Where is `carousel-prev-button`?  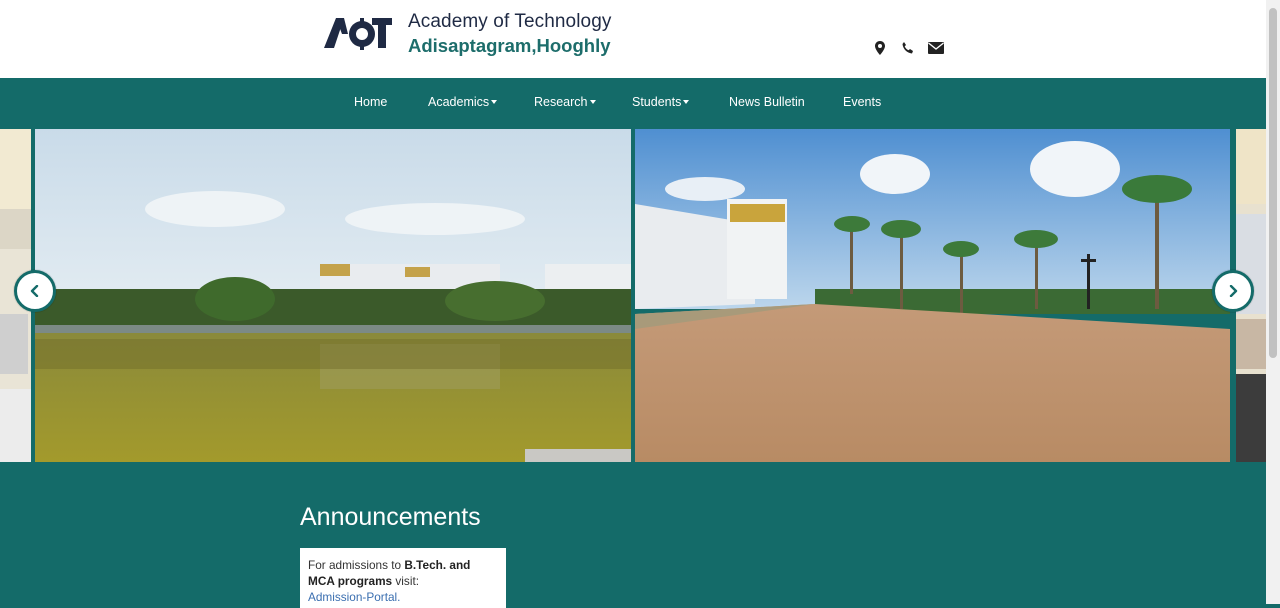
carousel-prev-button is located at coordinates (35, 291).